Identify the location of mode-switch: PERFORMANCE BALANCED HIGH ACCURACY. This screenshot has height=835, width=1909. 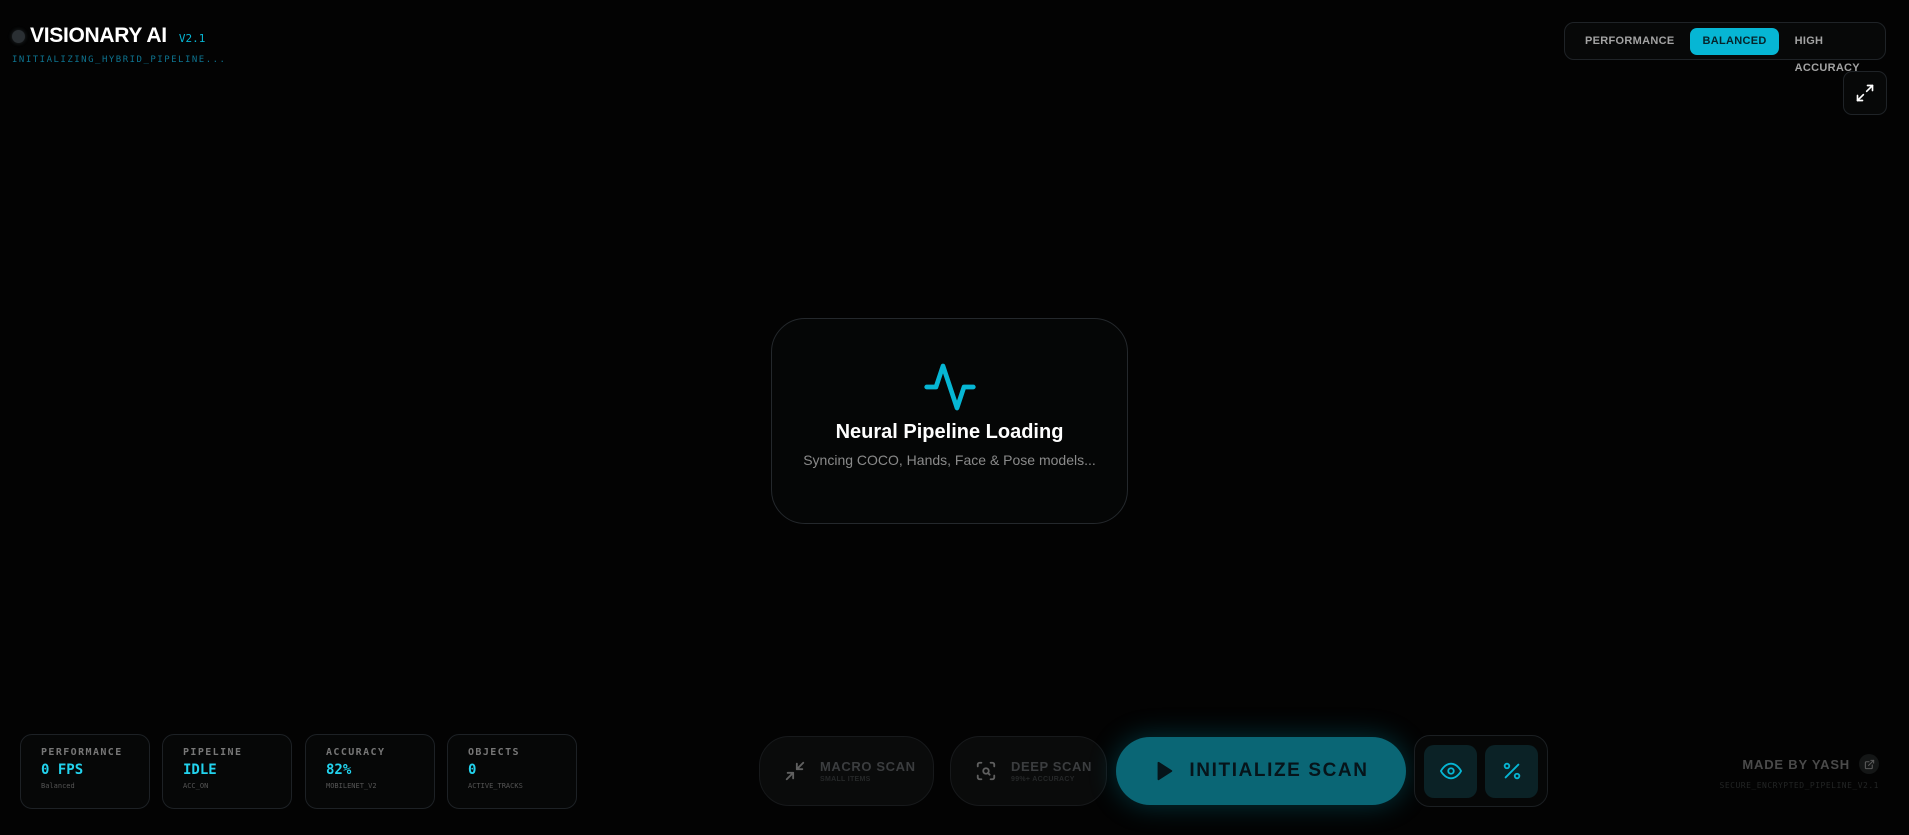
(1725, 48).